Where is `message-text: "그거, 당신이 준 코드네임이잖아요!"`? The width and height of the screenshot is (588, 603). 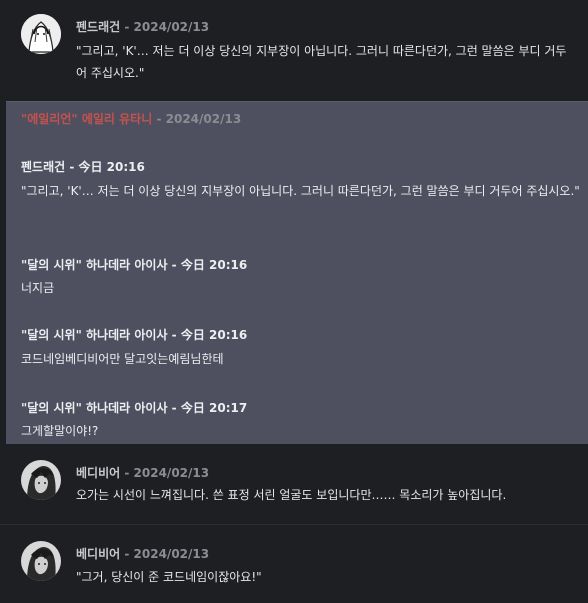
message-text: "그거, 당신이 준 코드네임이잖아요!" is located at coordinates (169, 577).